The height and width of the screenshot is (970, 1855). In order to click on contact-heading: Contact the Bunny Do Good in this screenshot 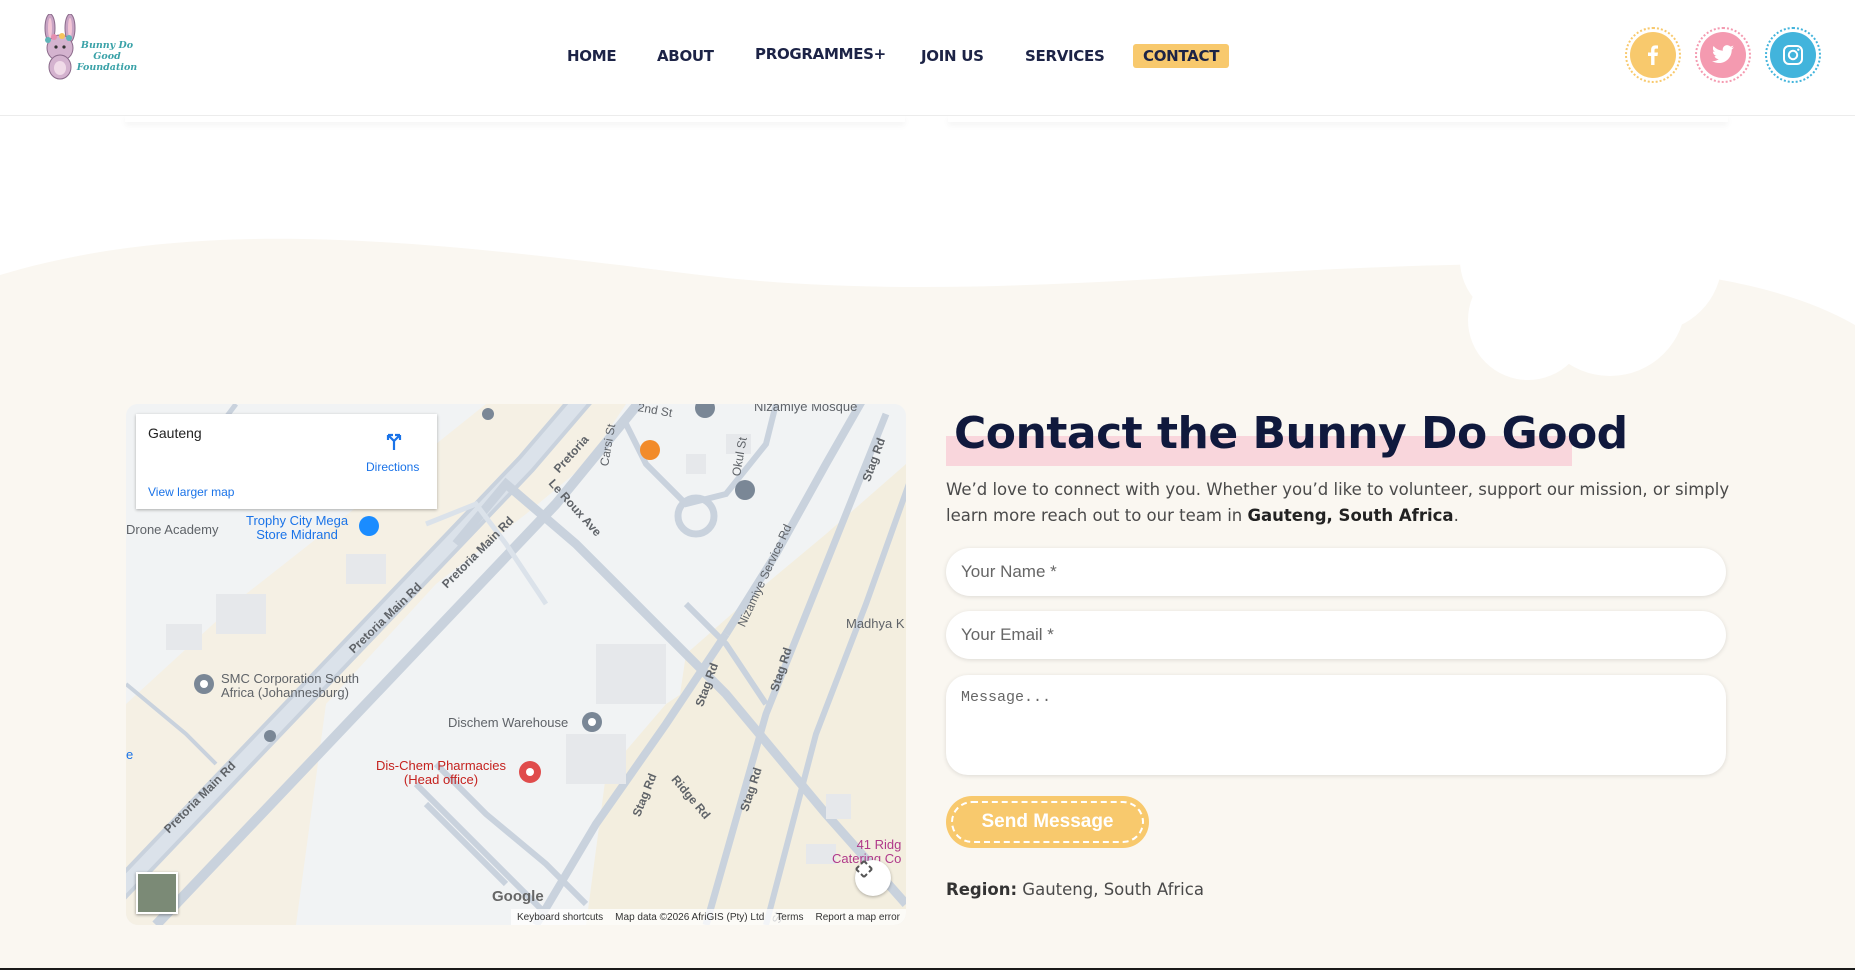, I will do `click(1287, 437)`.